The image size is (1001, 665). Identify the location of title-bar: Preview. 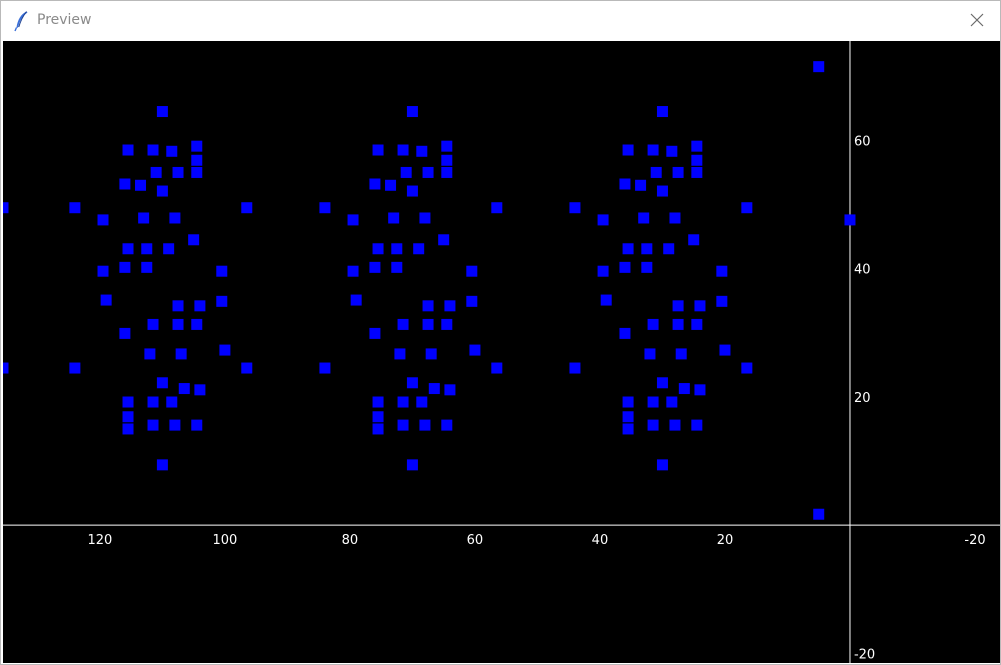
(500, 21).